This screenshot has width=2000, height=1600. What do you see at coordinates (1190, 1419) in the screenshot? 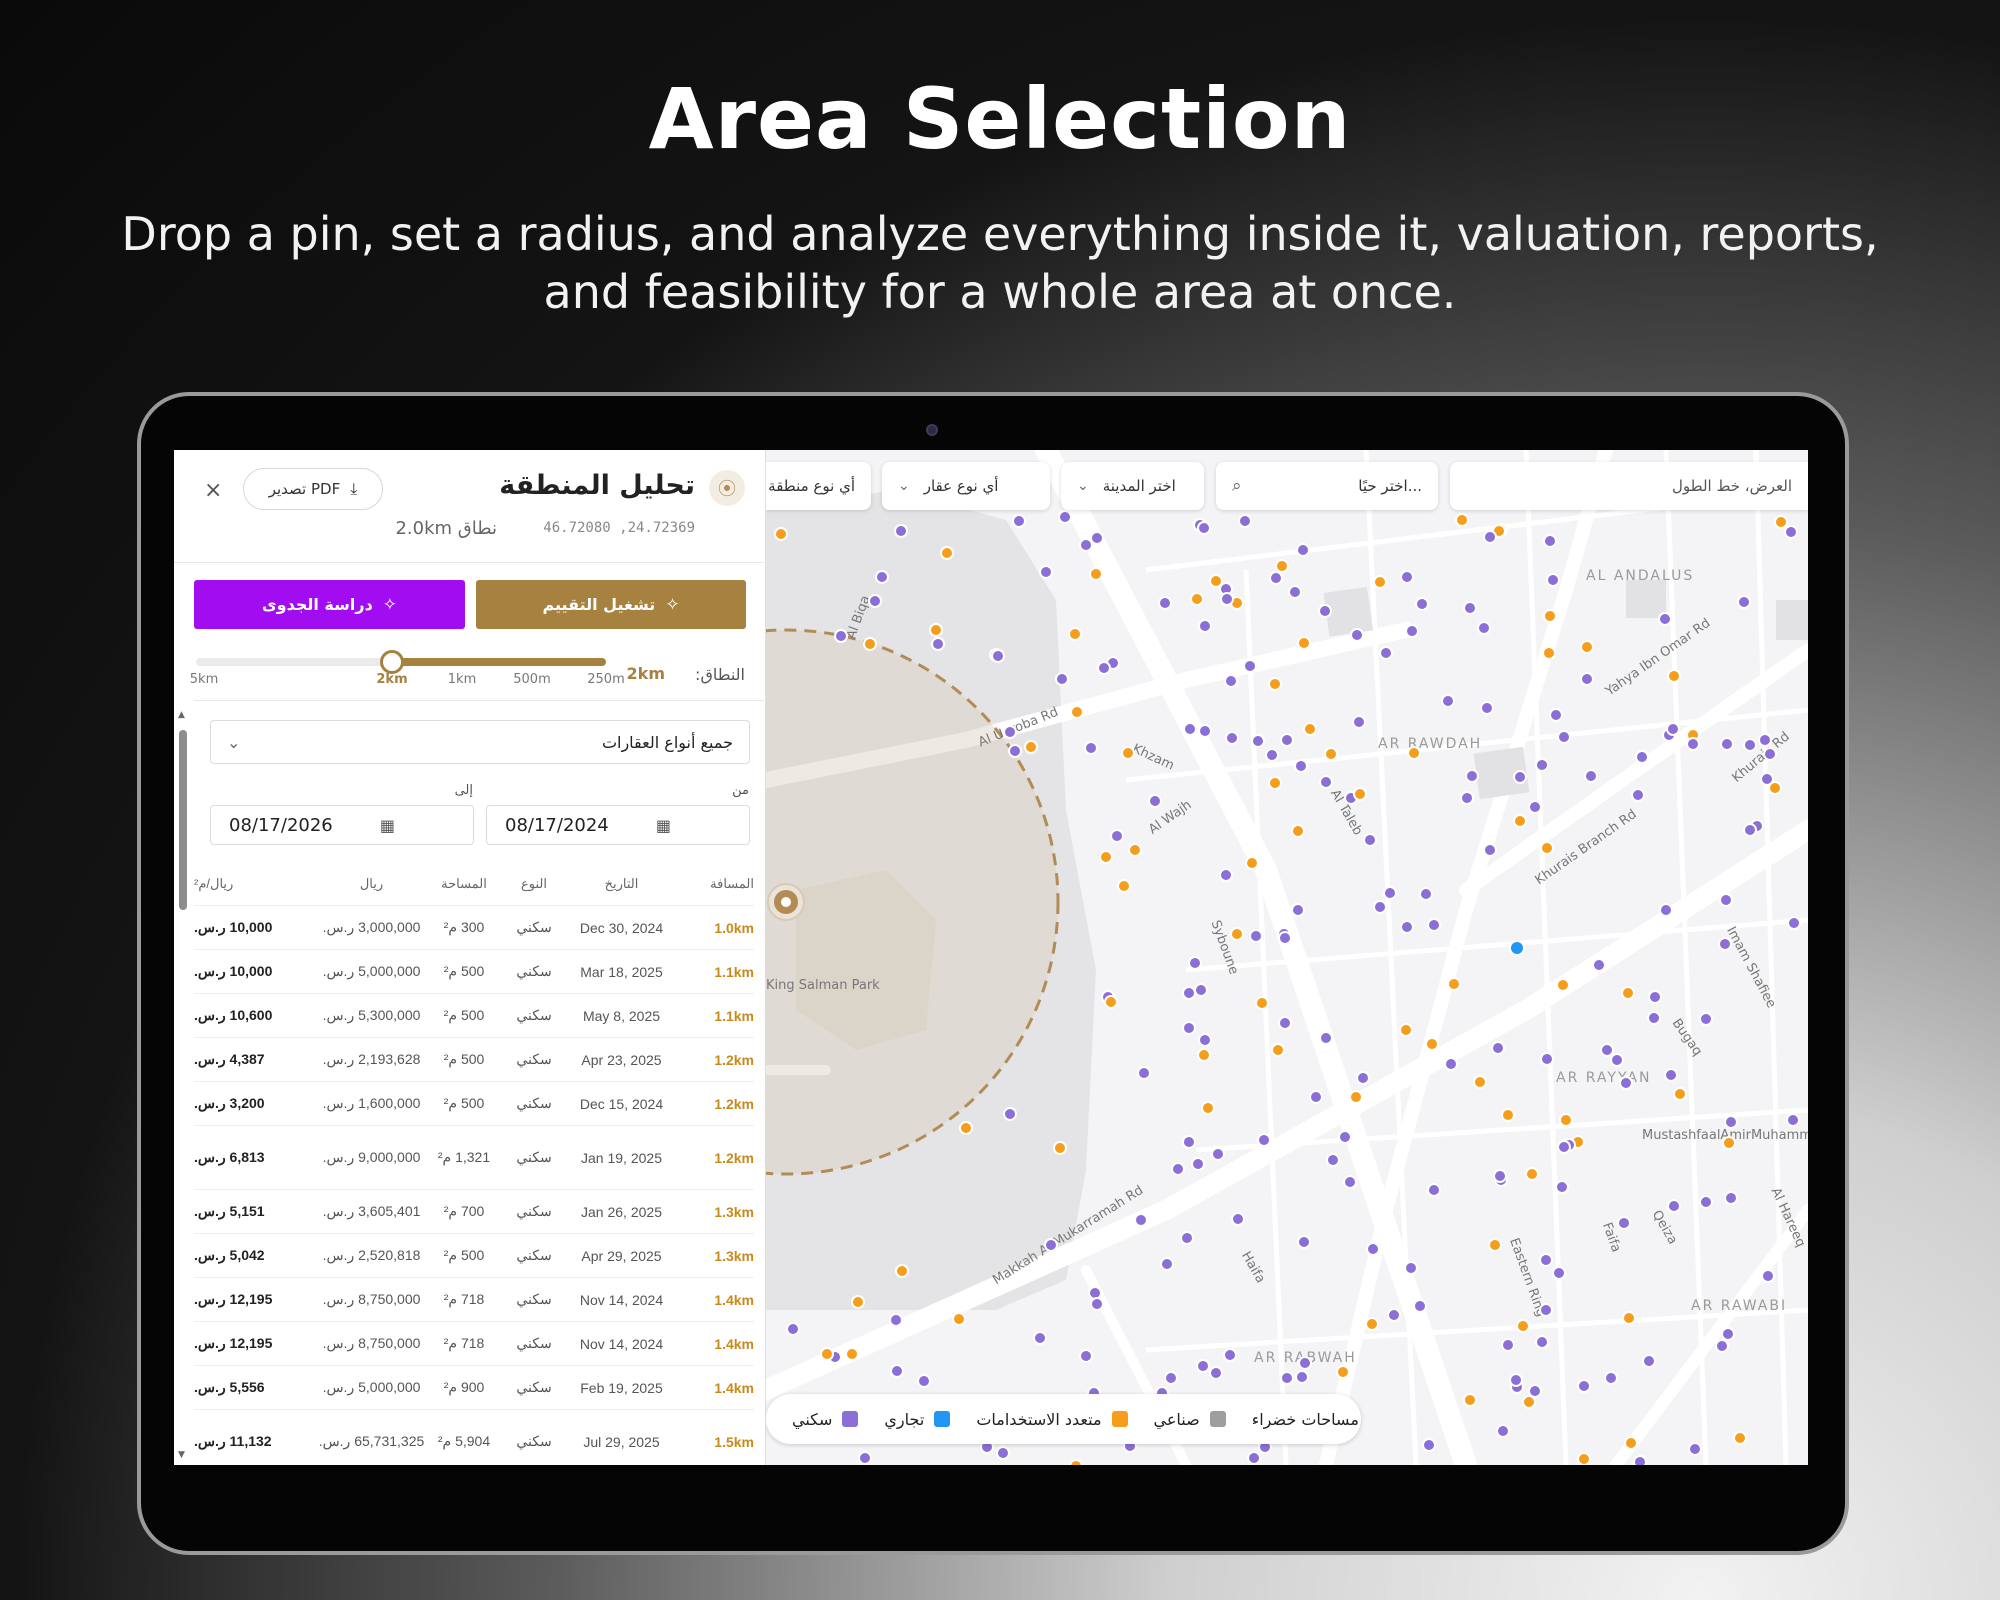
I see `legend-item-industrial: صناعي` at bounding box center [1190, 1419].